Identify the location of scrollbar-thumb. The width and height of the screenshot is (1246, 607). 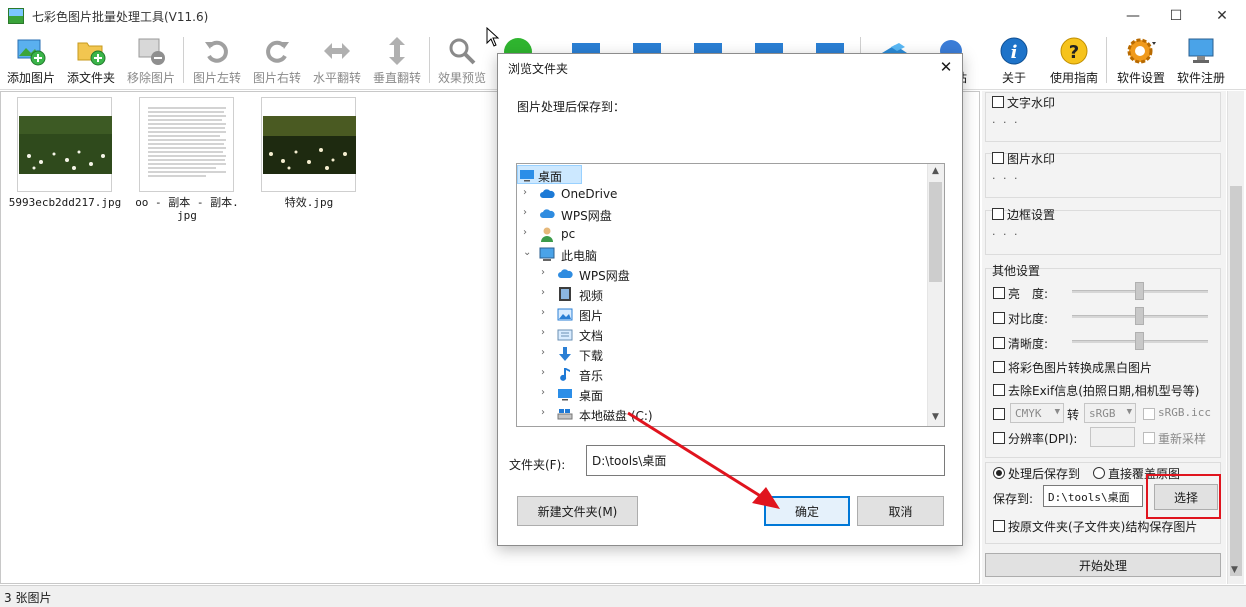
(1236, 381).